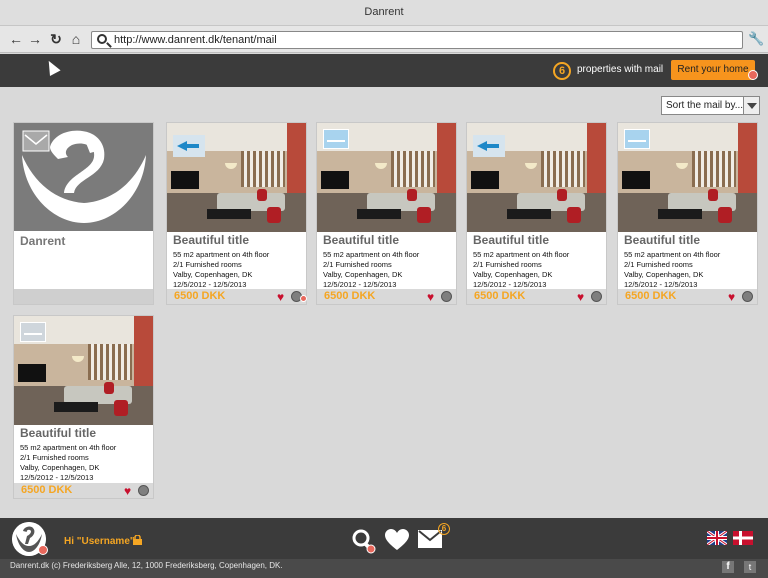  Describe the element at coordinates (99, 541) in the screenshot. I see `user-greeting: Hi "Username"` at that location.